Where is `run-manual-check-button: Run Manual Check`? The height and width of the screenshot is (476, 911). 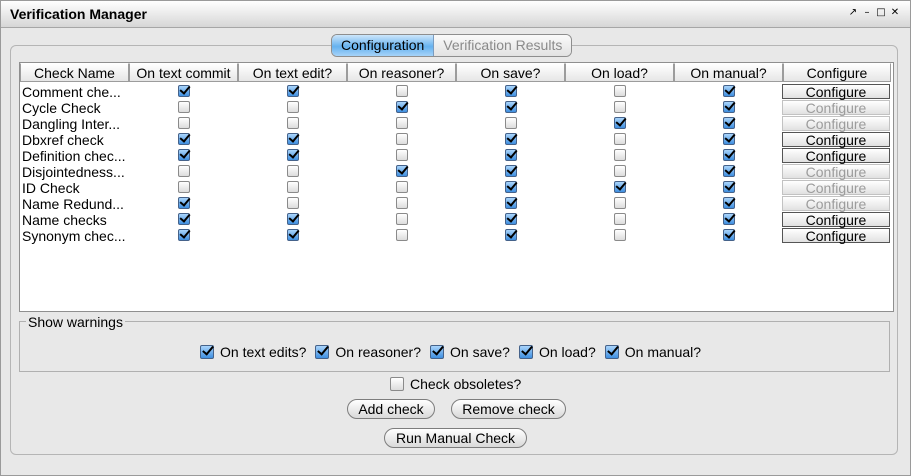
run-manual-check-button: Run Manual Check is located at coordinates (455, 438).